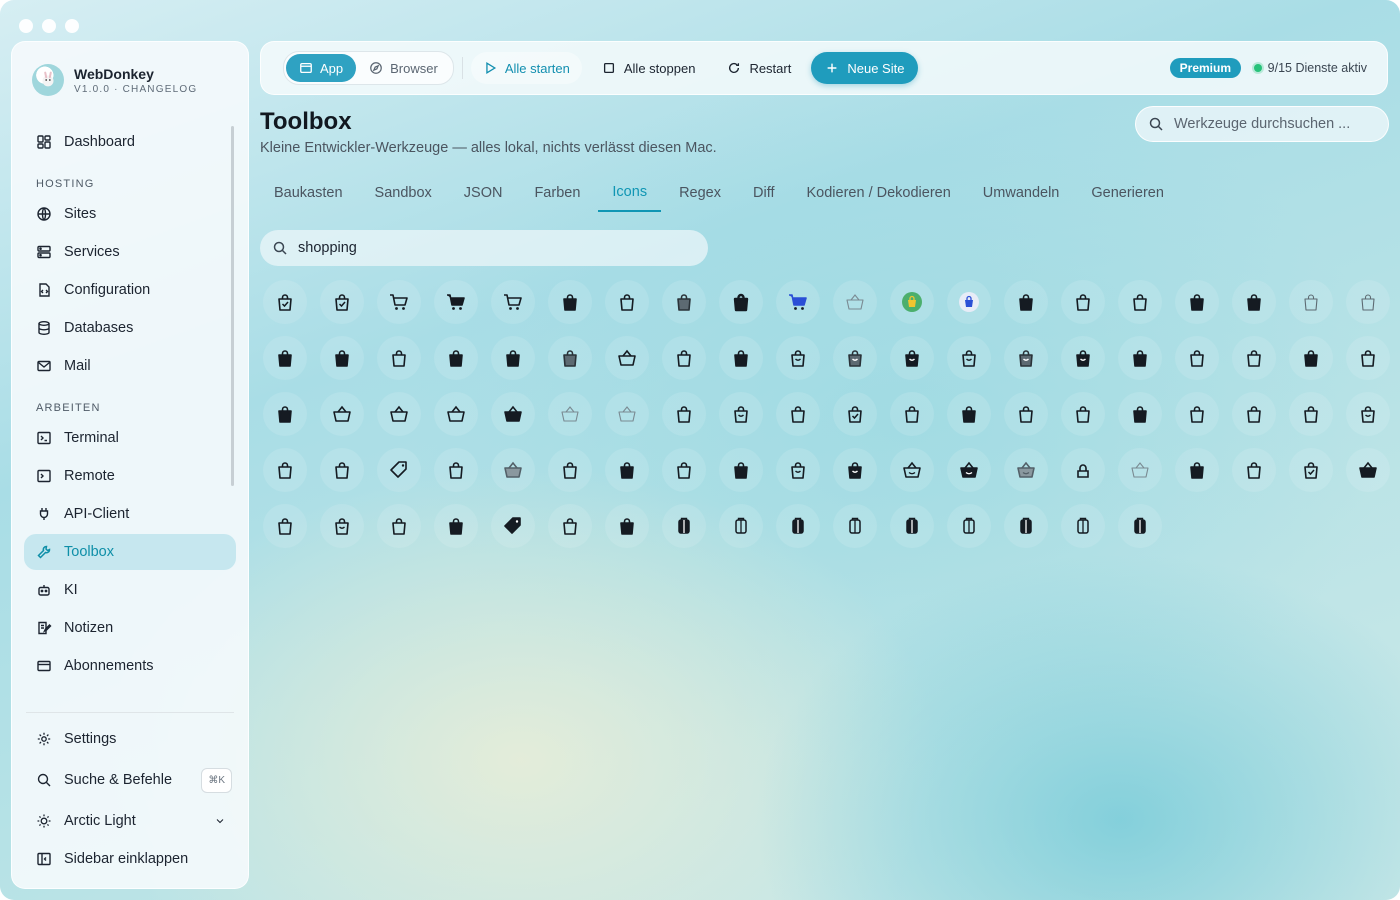  I want to click on tab-regex: Regex, so click(700, 192).